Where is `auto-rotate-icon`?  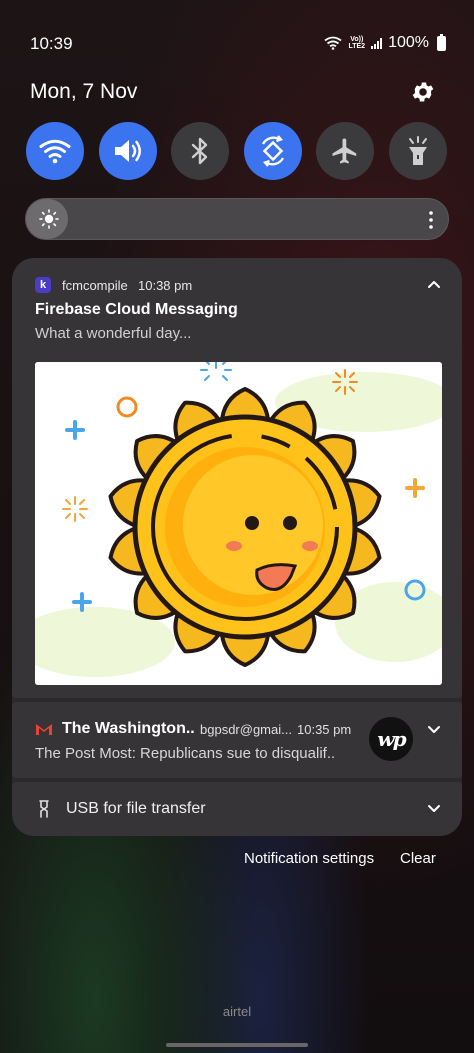
auto-rotate-icon is located at coordinates (272, 151).